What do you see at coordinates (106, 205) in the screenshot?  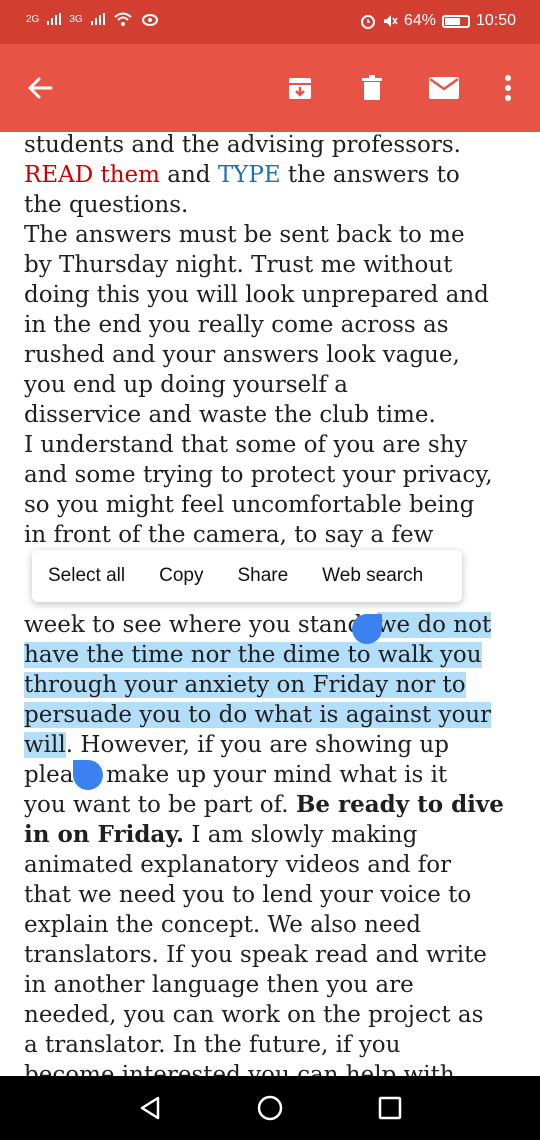 I see `body-line: the questions.` at bounding box center [106, 205].